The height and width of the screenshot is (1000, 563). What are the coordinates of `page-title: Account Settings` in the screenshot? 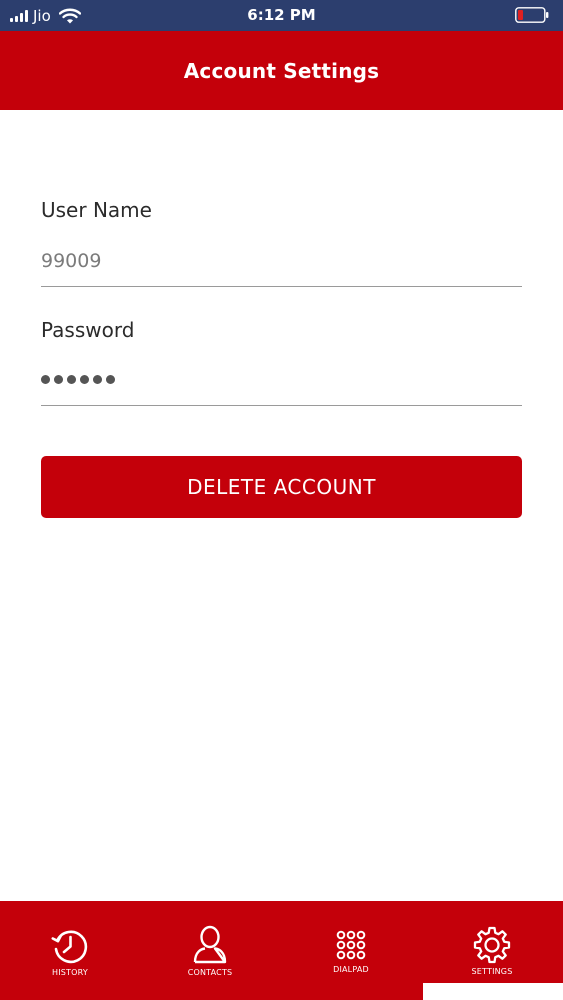 It's located at (281, 70).